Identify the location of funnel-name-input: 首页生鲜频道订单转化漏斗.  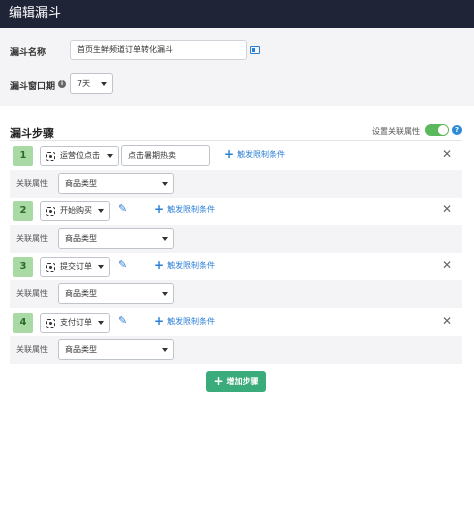
(158, 50).